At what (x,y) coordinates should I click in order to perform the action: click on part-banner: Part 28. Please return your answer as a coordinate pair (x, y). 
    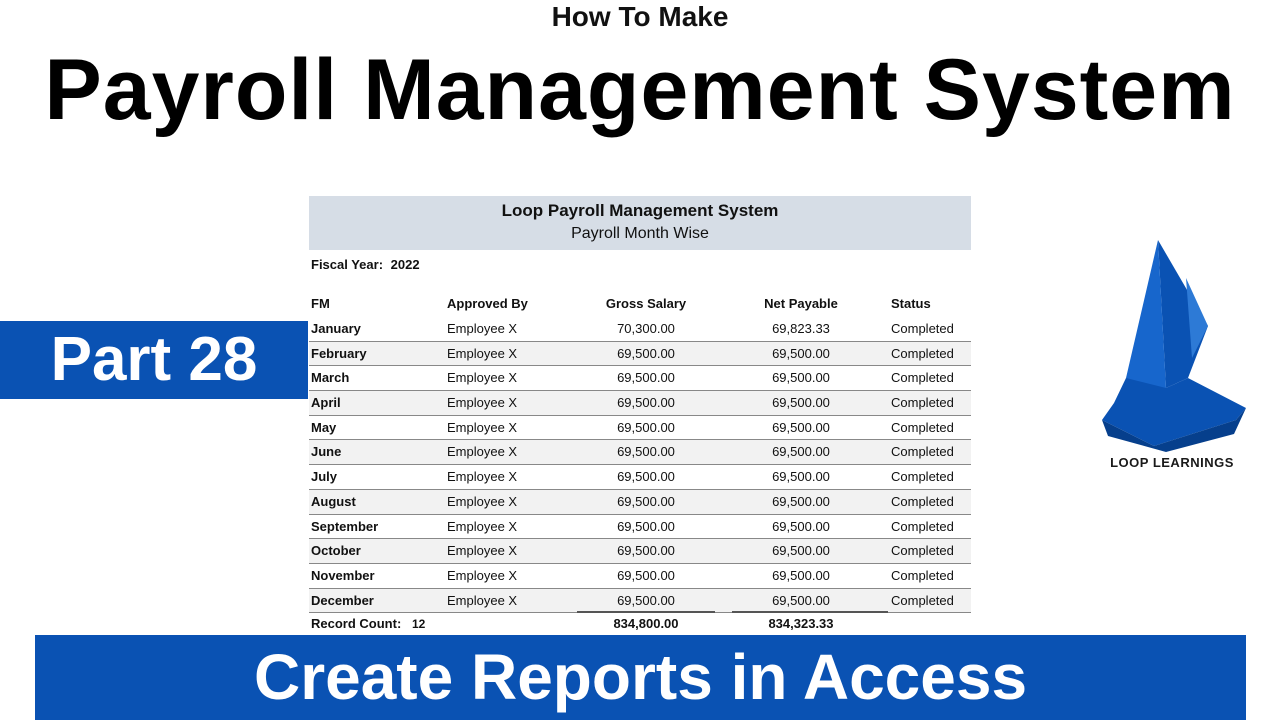
    Looking at the image, I should click on (154, 360).